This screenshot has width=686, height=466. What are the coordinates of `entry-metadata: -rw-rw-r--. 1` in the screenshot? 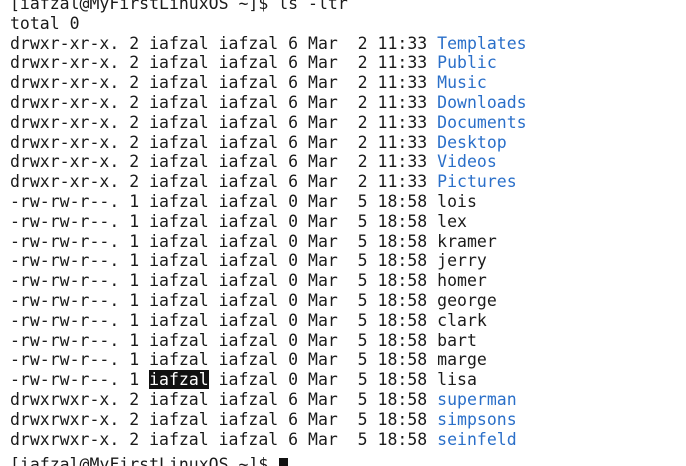 It's located at (80, 380).